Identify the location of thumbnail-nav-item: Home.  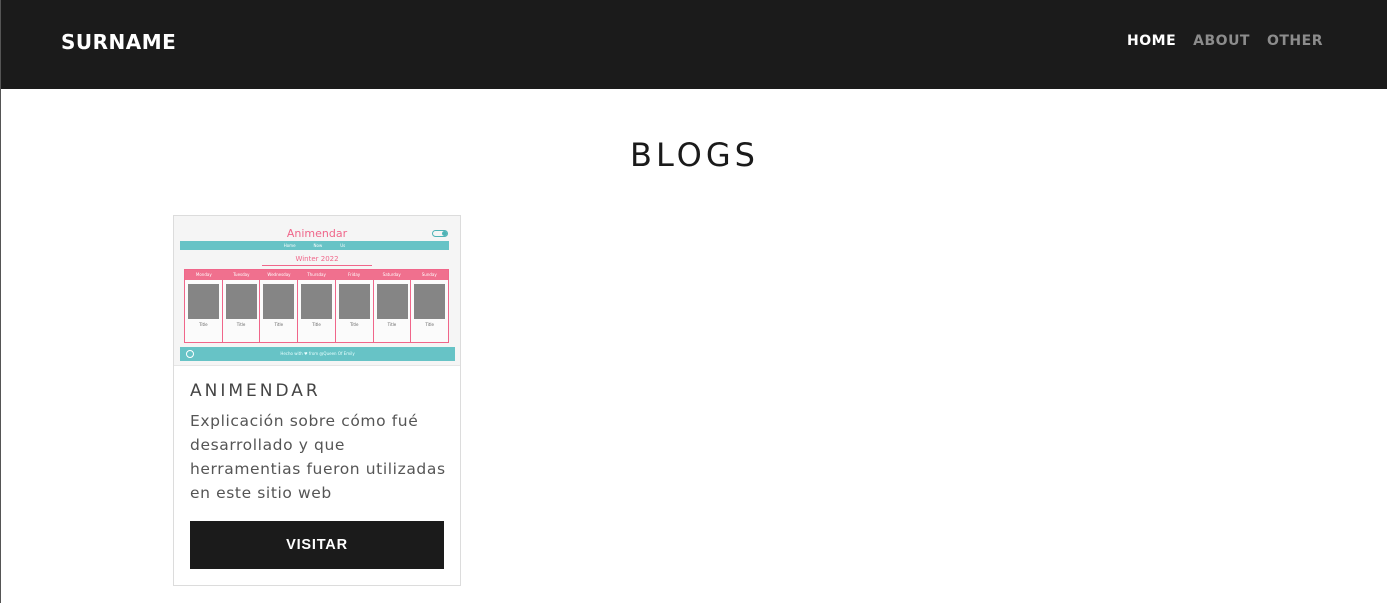
(289, 245).